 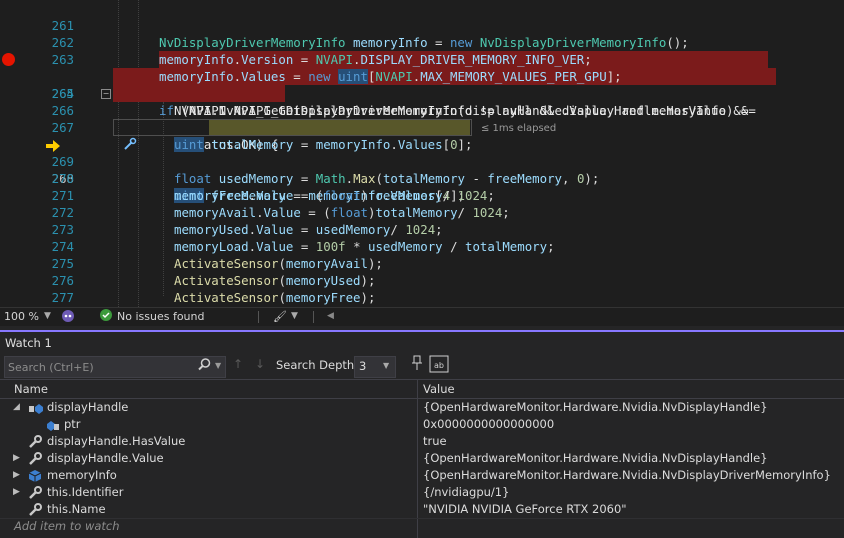 I want to click on search-depth-label: Search Depth:, so click(x=317, y=365).